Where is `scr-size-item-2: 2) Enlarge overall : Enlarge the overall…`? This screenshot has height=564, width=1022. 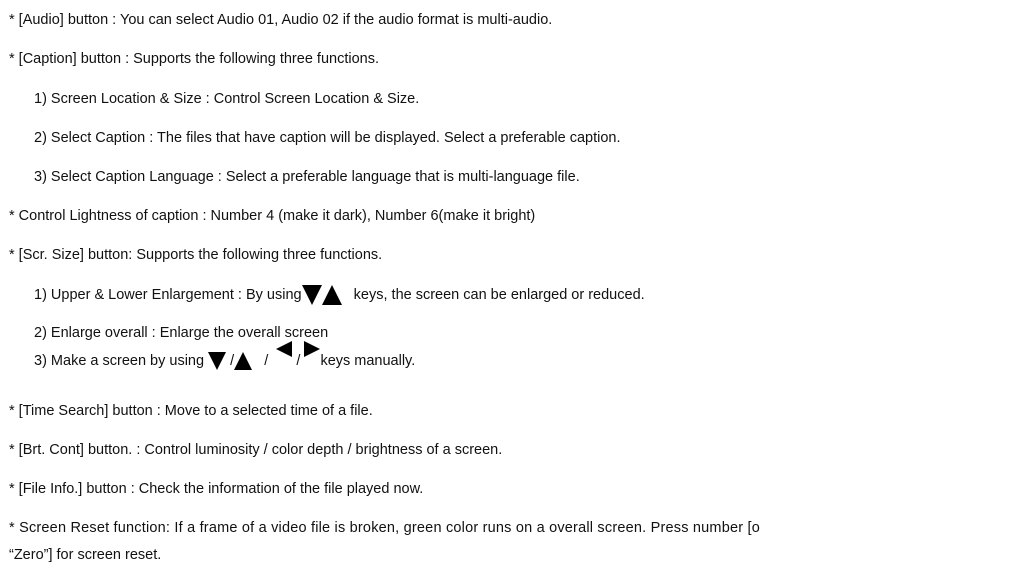
scr-size-item-2: 2) Enlarge overall : Enlarge the overall… is located at coordinates (181, 333).